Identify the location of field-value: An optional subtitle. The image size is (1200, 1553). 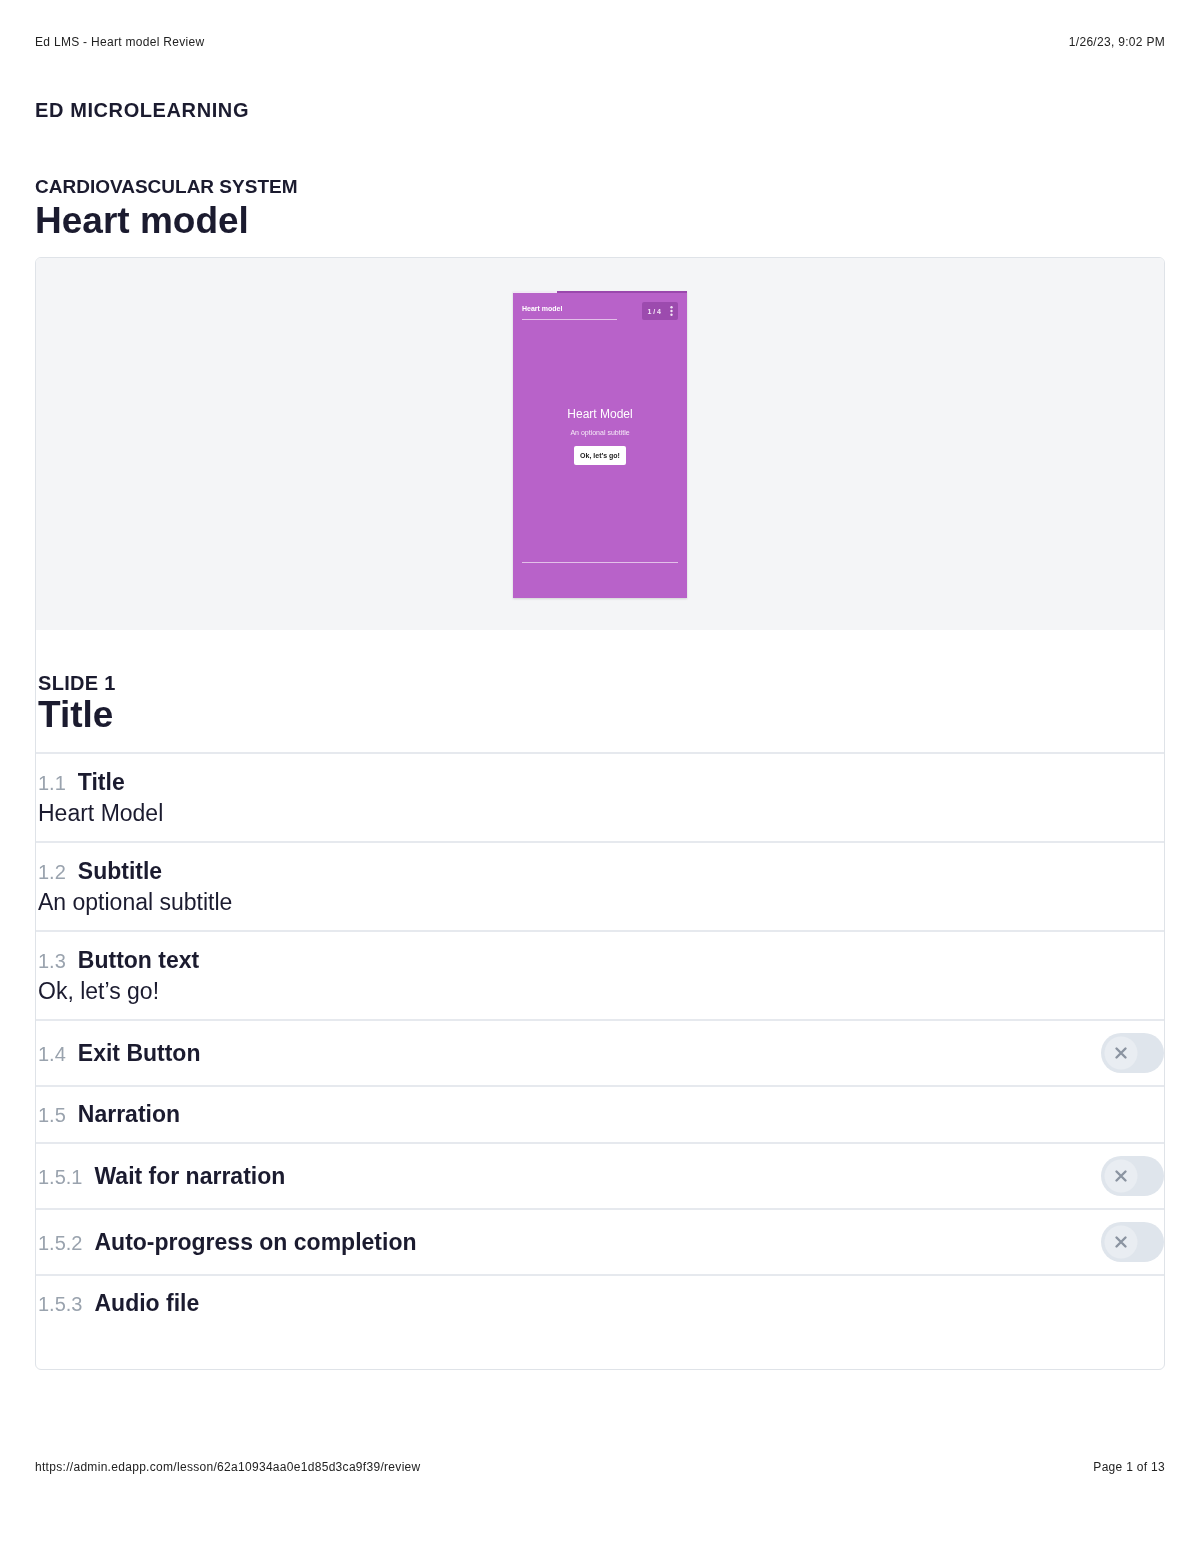
(135, 902).